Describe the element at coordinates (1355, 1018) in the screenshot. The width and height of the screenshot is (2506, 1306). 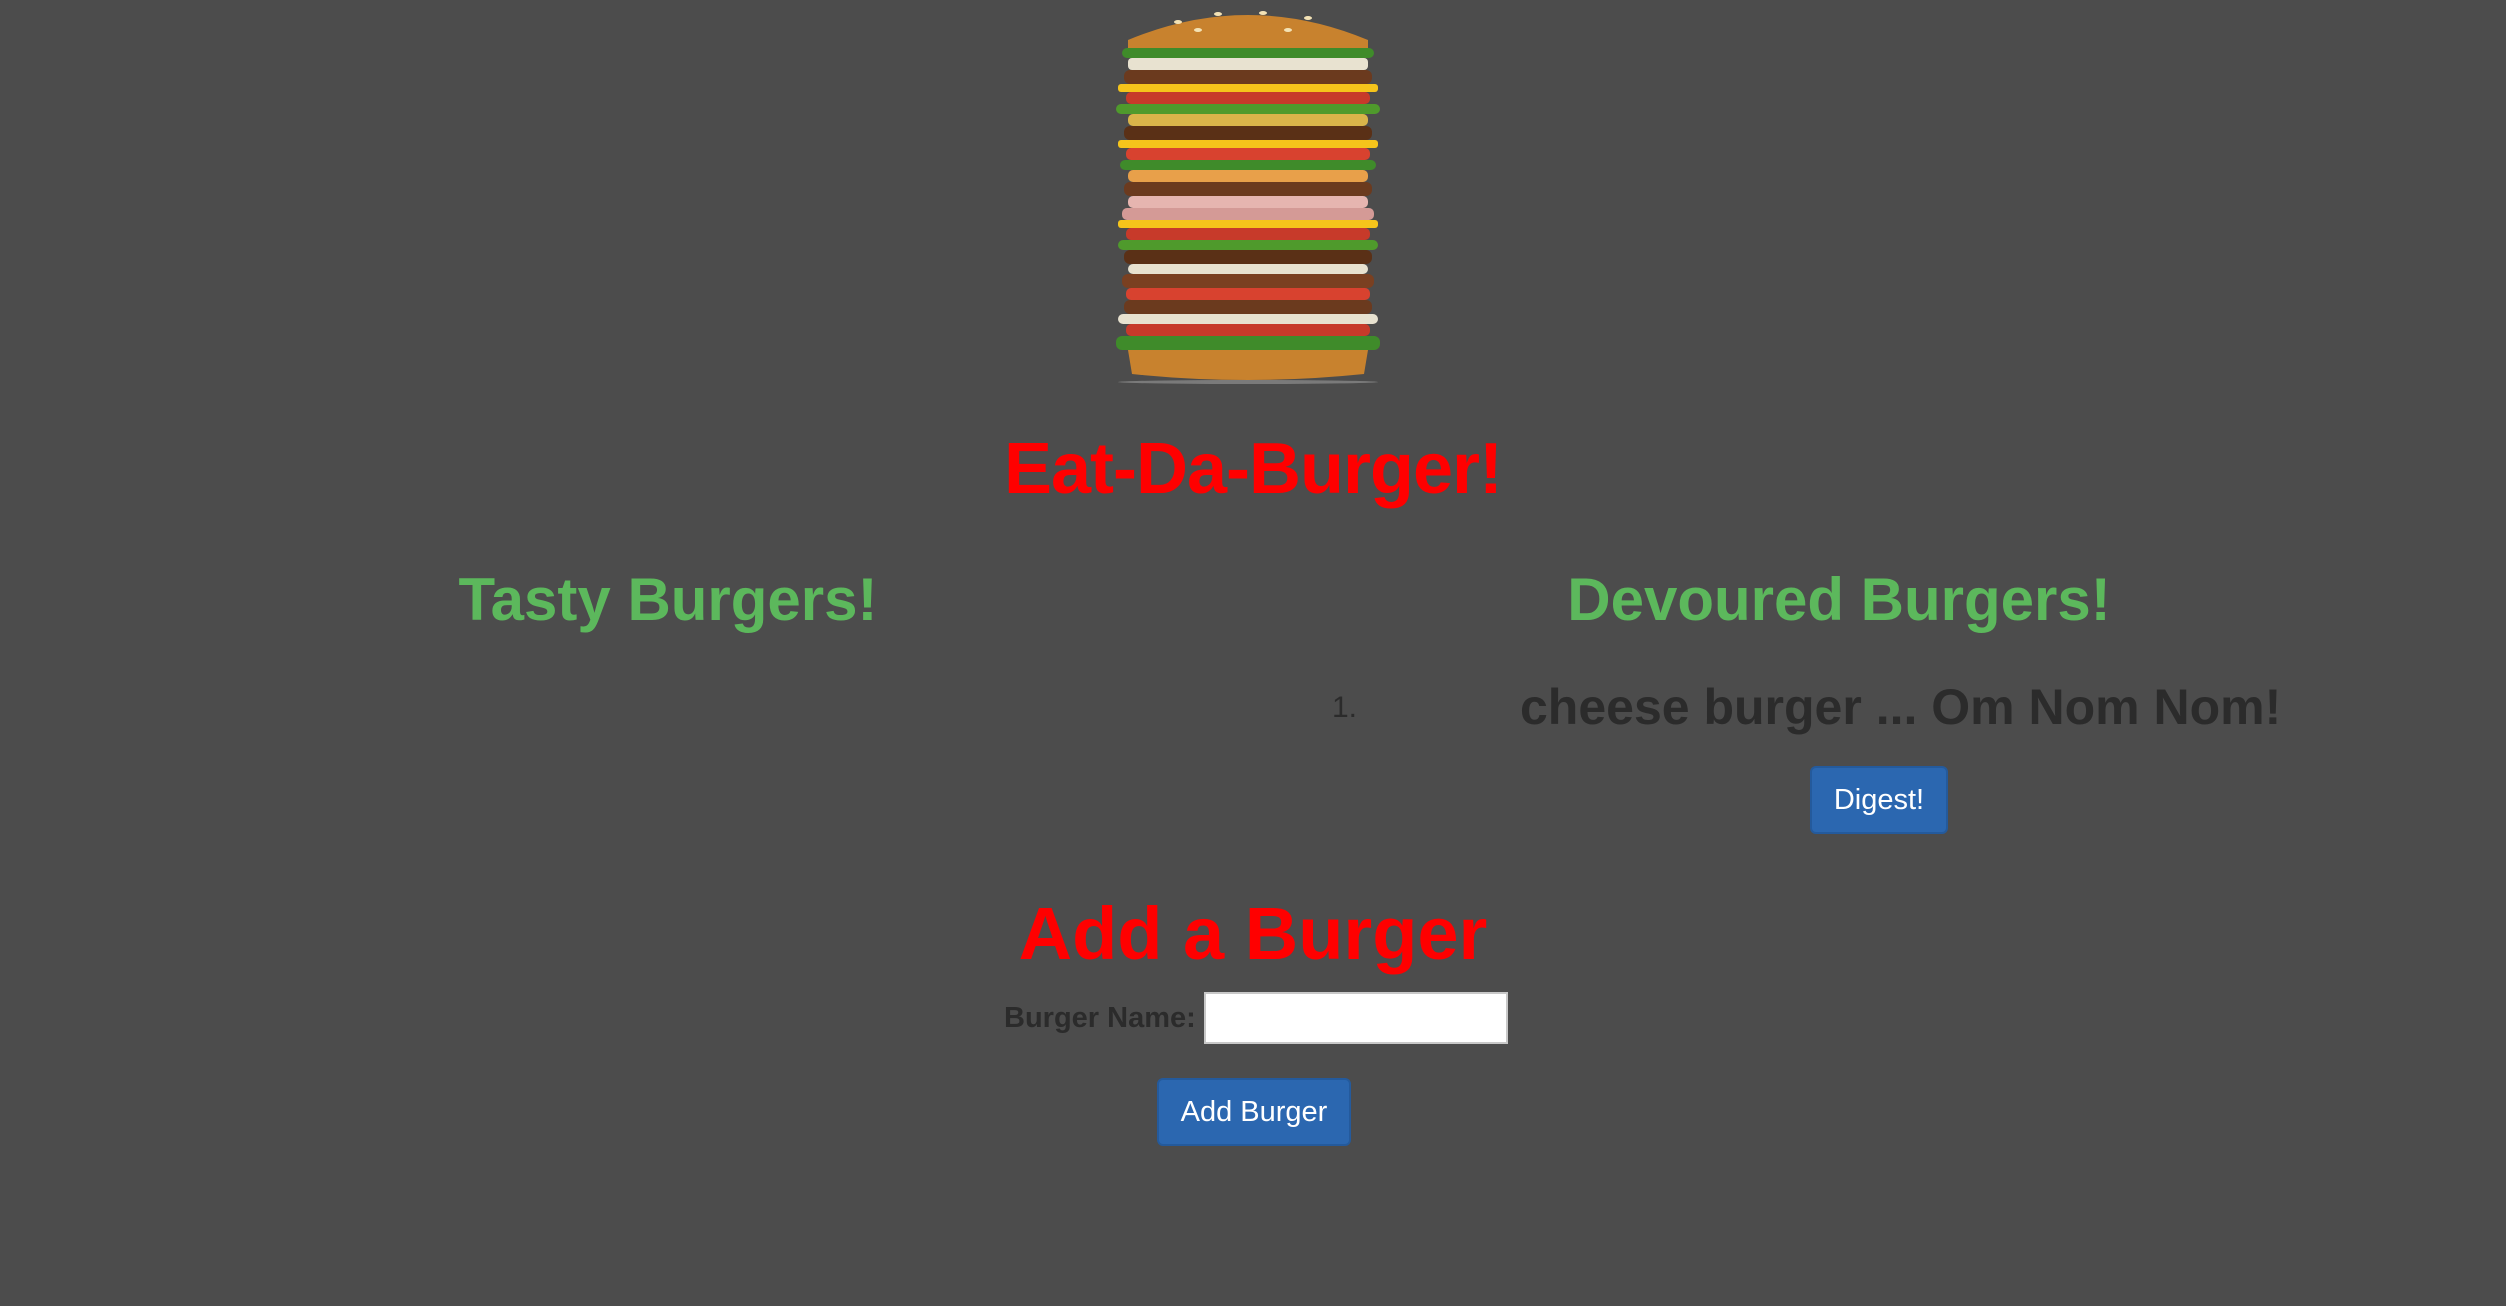
I see `burger-name-input` at that location.